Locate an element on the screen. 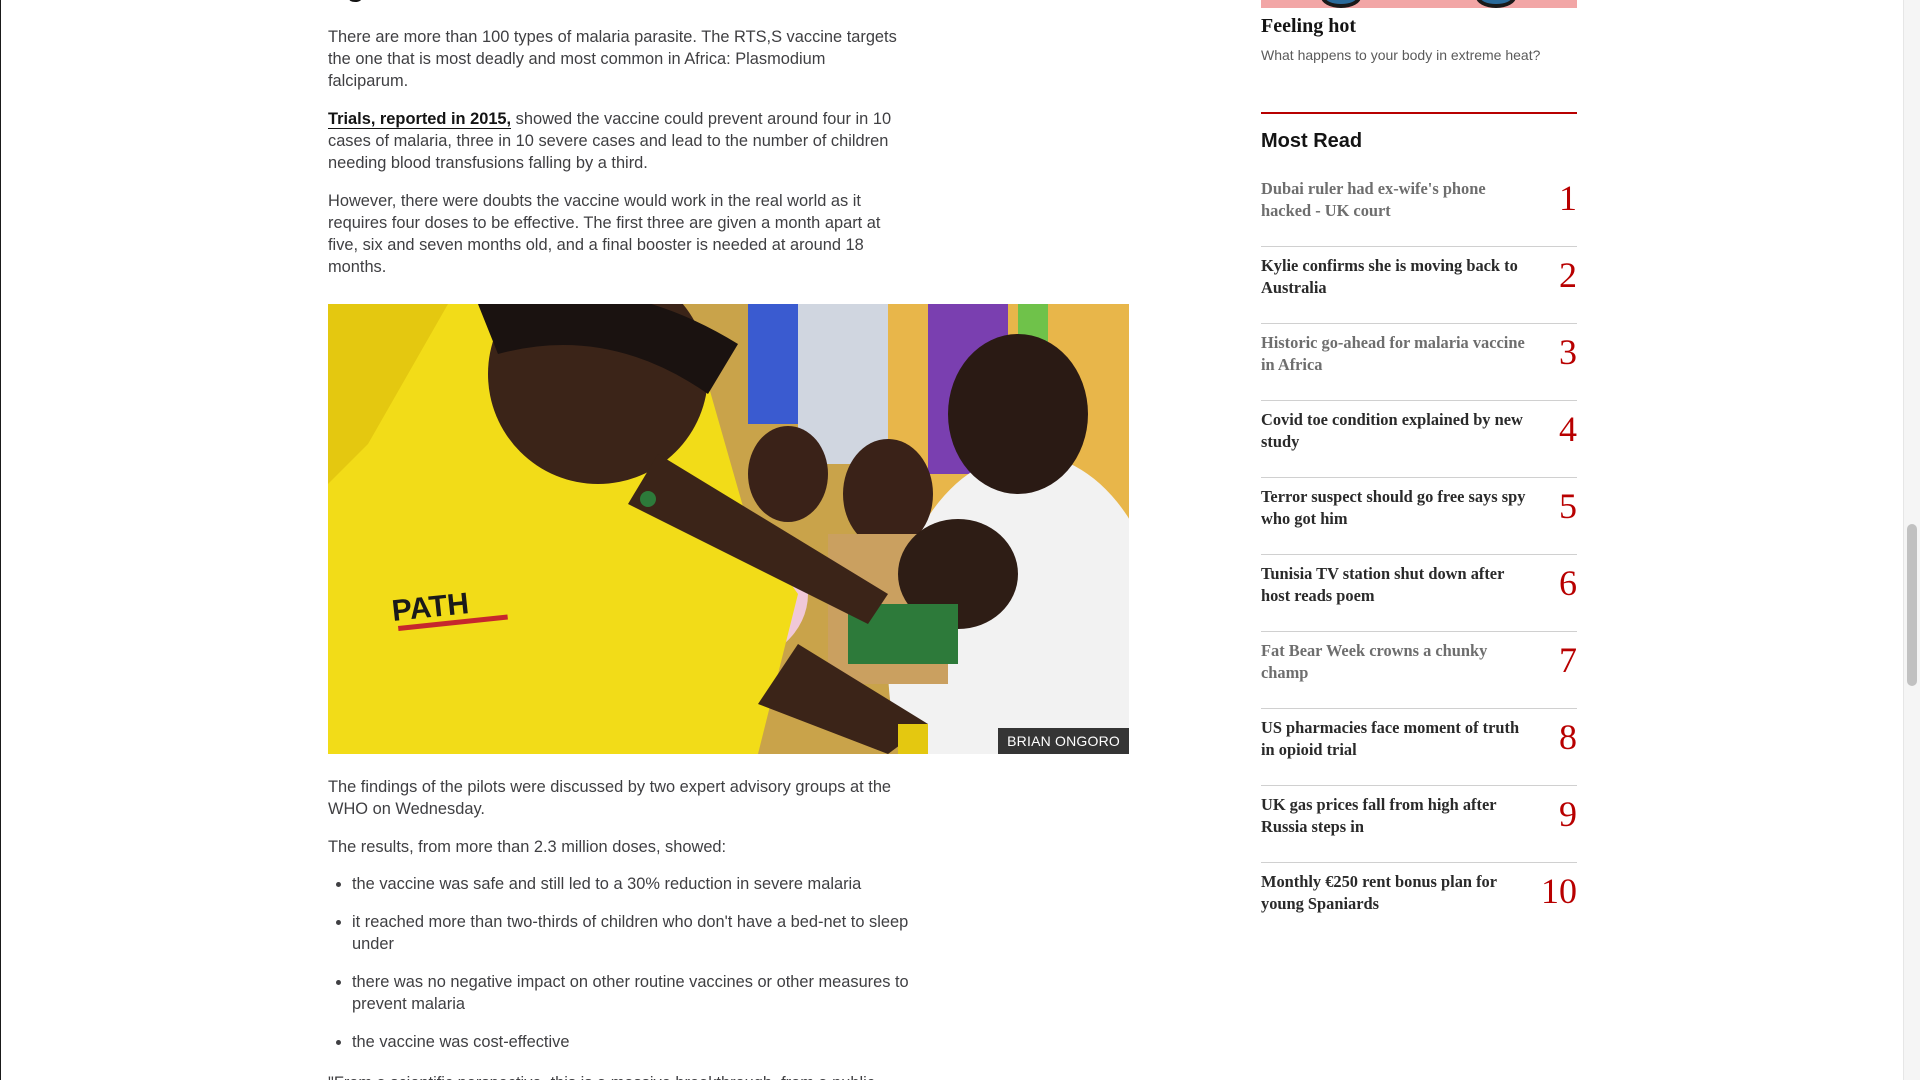  most-read-rank: 8 is located at coordinates (1568, 737).